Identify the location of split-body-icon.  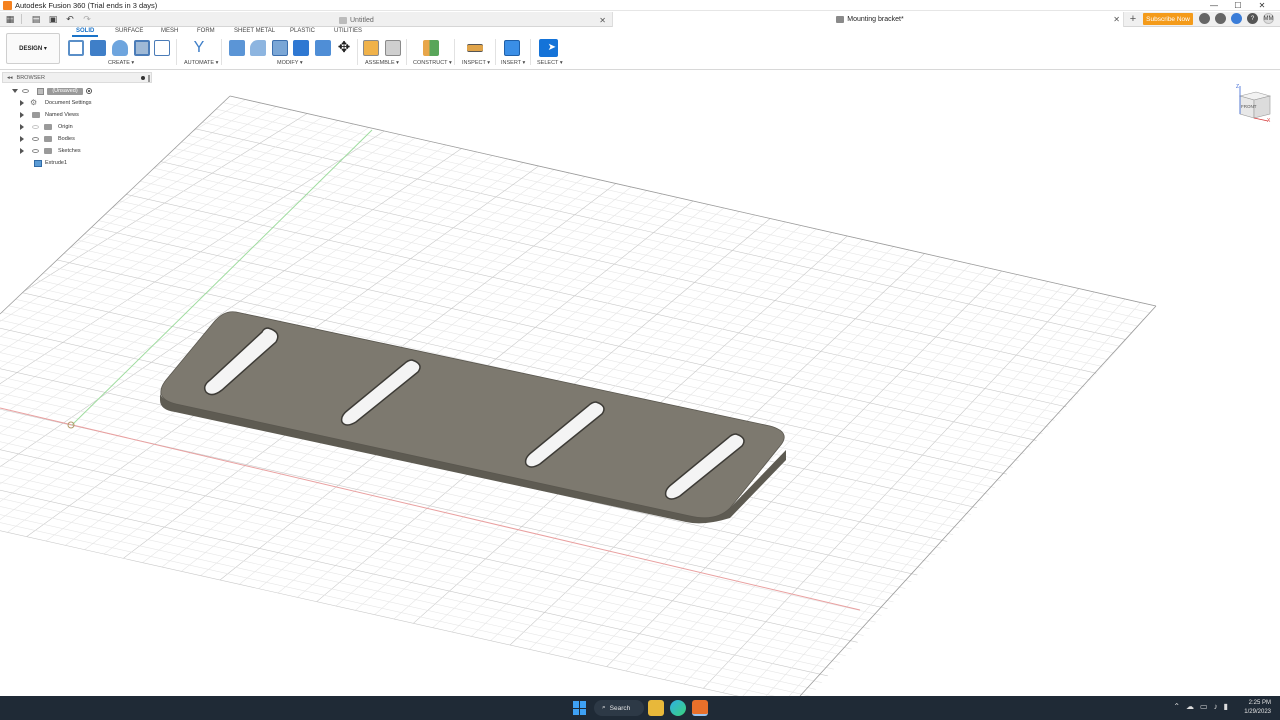
(323, 48).